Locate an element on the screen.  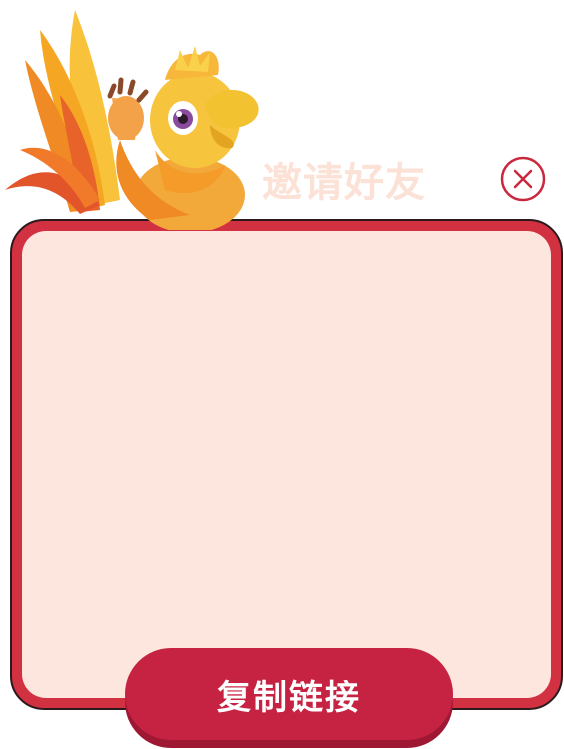
dialog-title: 邀请好友 is located at coordinates (344, 183).